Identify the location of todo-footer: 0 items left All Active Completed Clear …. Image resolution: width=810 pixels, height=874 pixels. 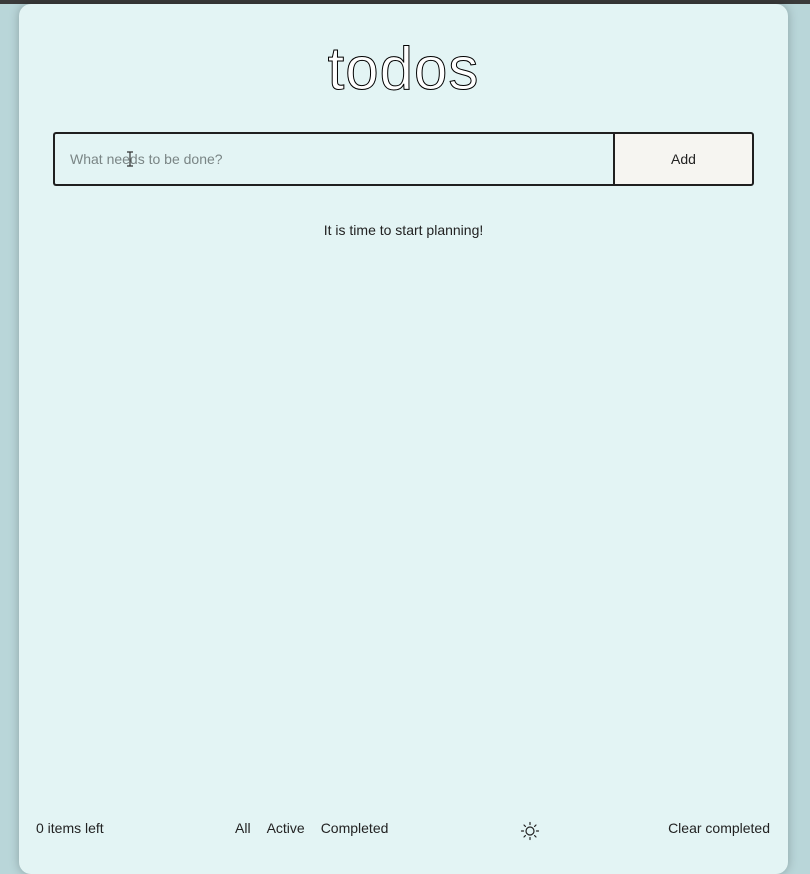
(403, 830).